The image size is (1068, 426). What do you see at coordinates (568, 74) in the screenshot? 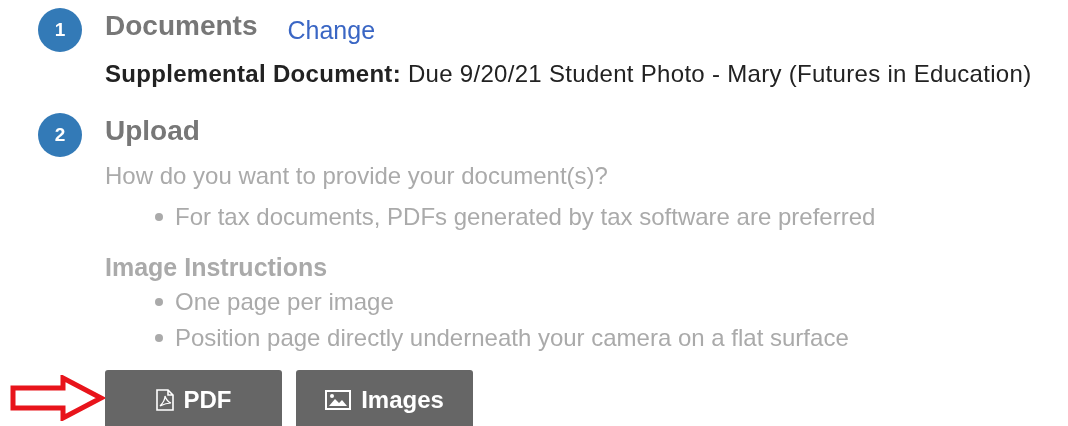
I see `document-detail: Supplemental Document: Due 9/20/21 Student Photo - Mary (Futures in Education)` at bounding box center [568, 74].